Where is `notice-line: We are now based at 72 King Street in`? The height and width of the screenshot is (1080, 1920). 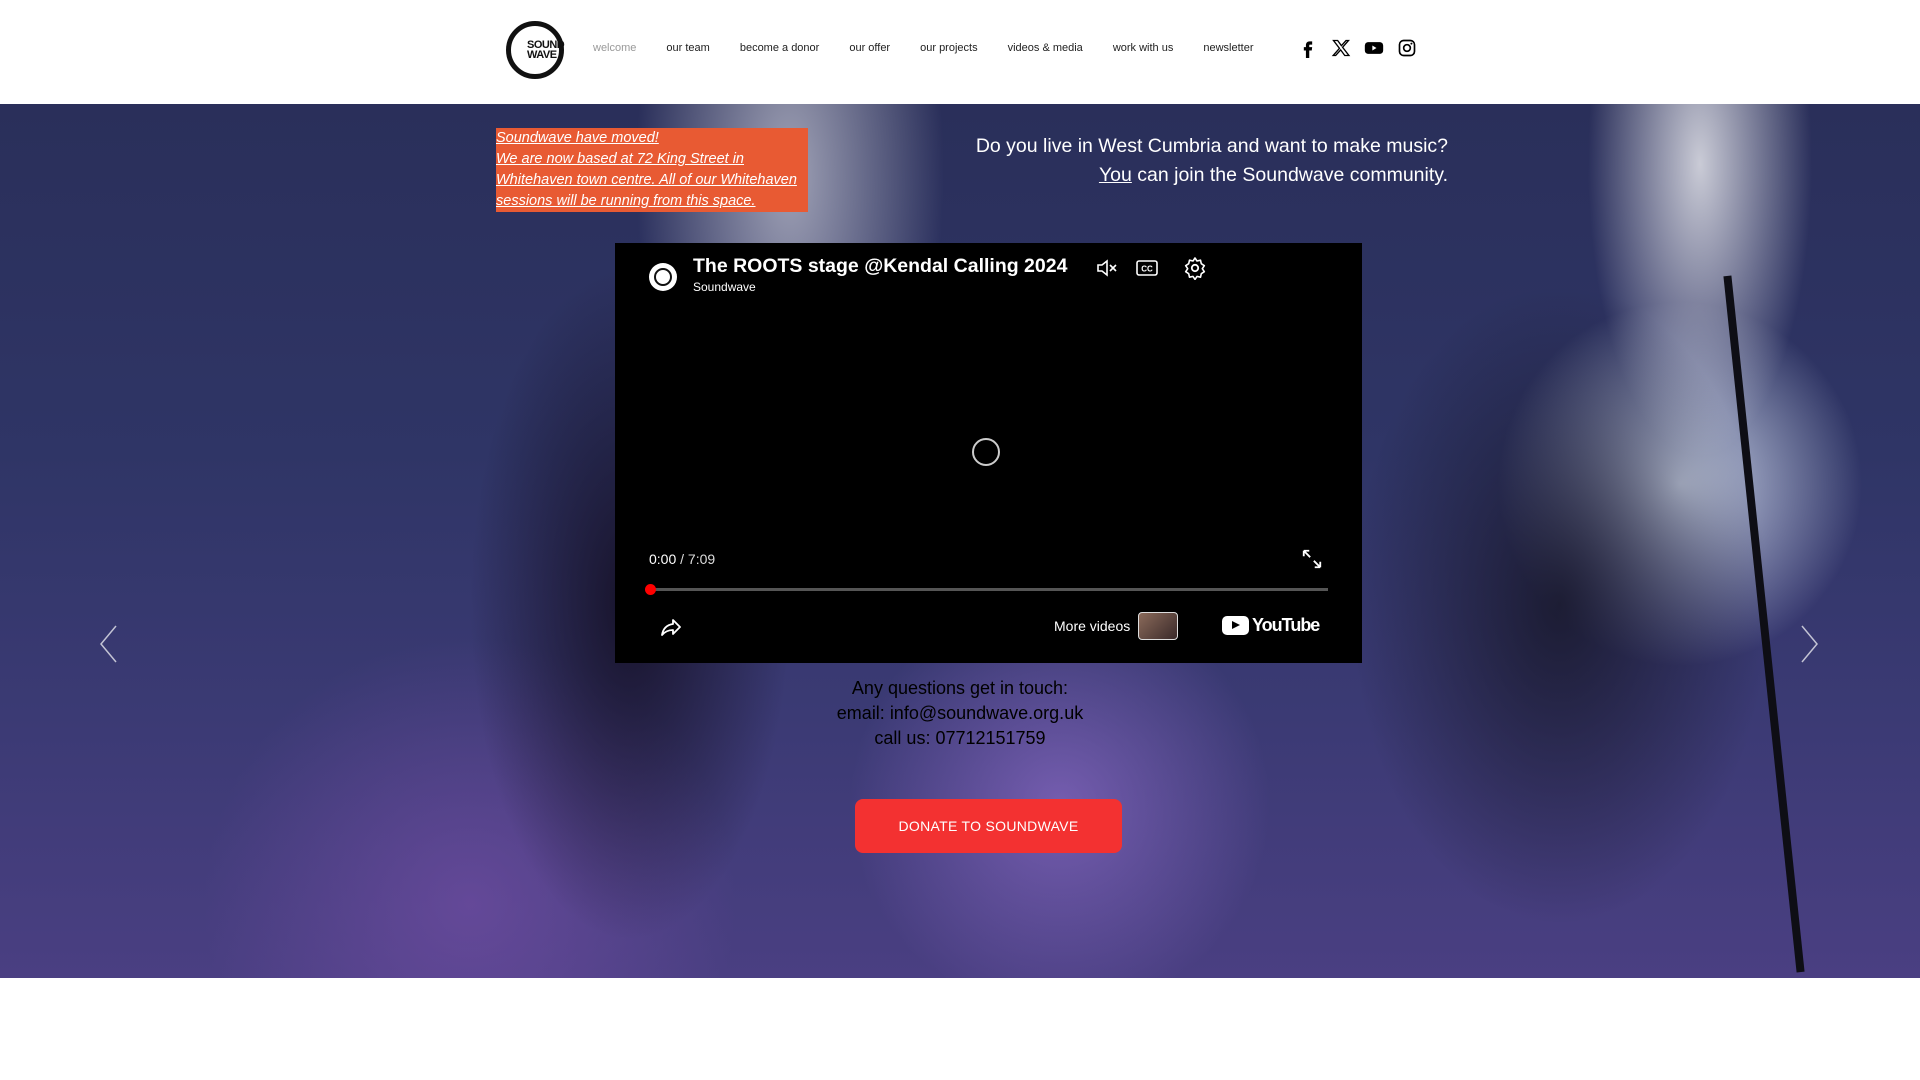
notice-line: We are now based at 72 King Street in is located at coordinates (652, 159).